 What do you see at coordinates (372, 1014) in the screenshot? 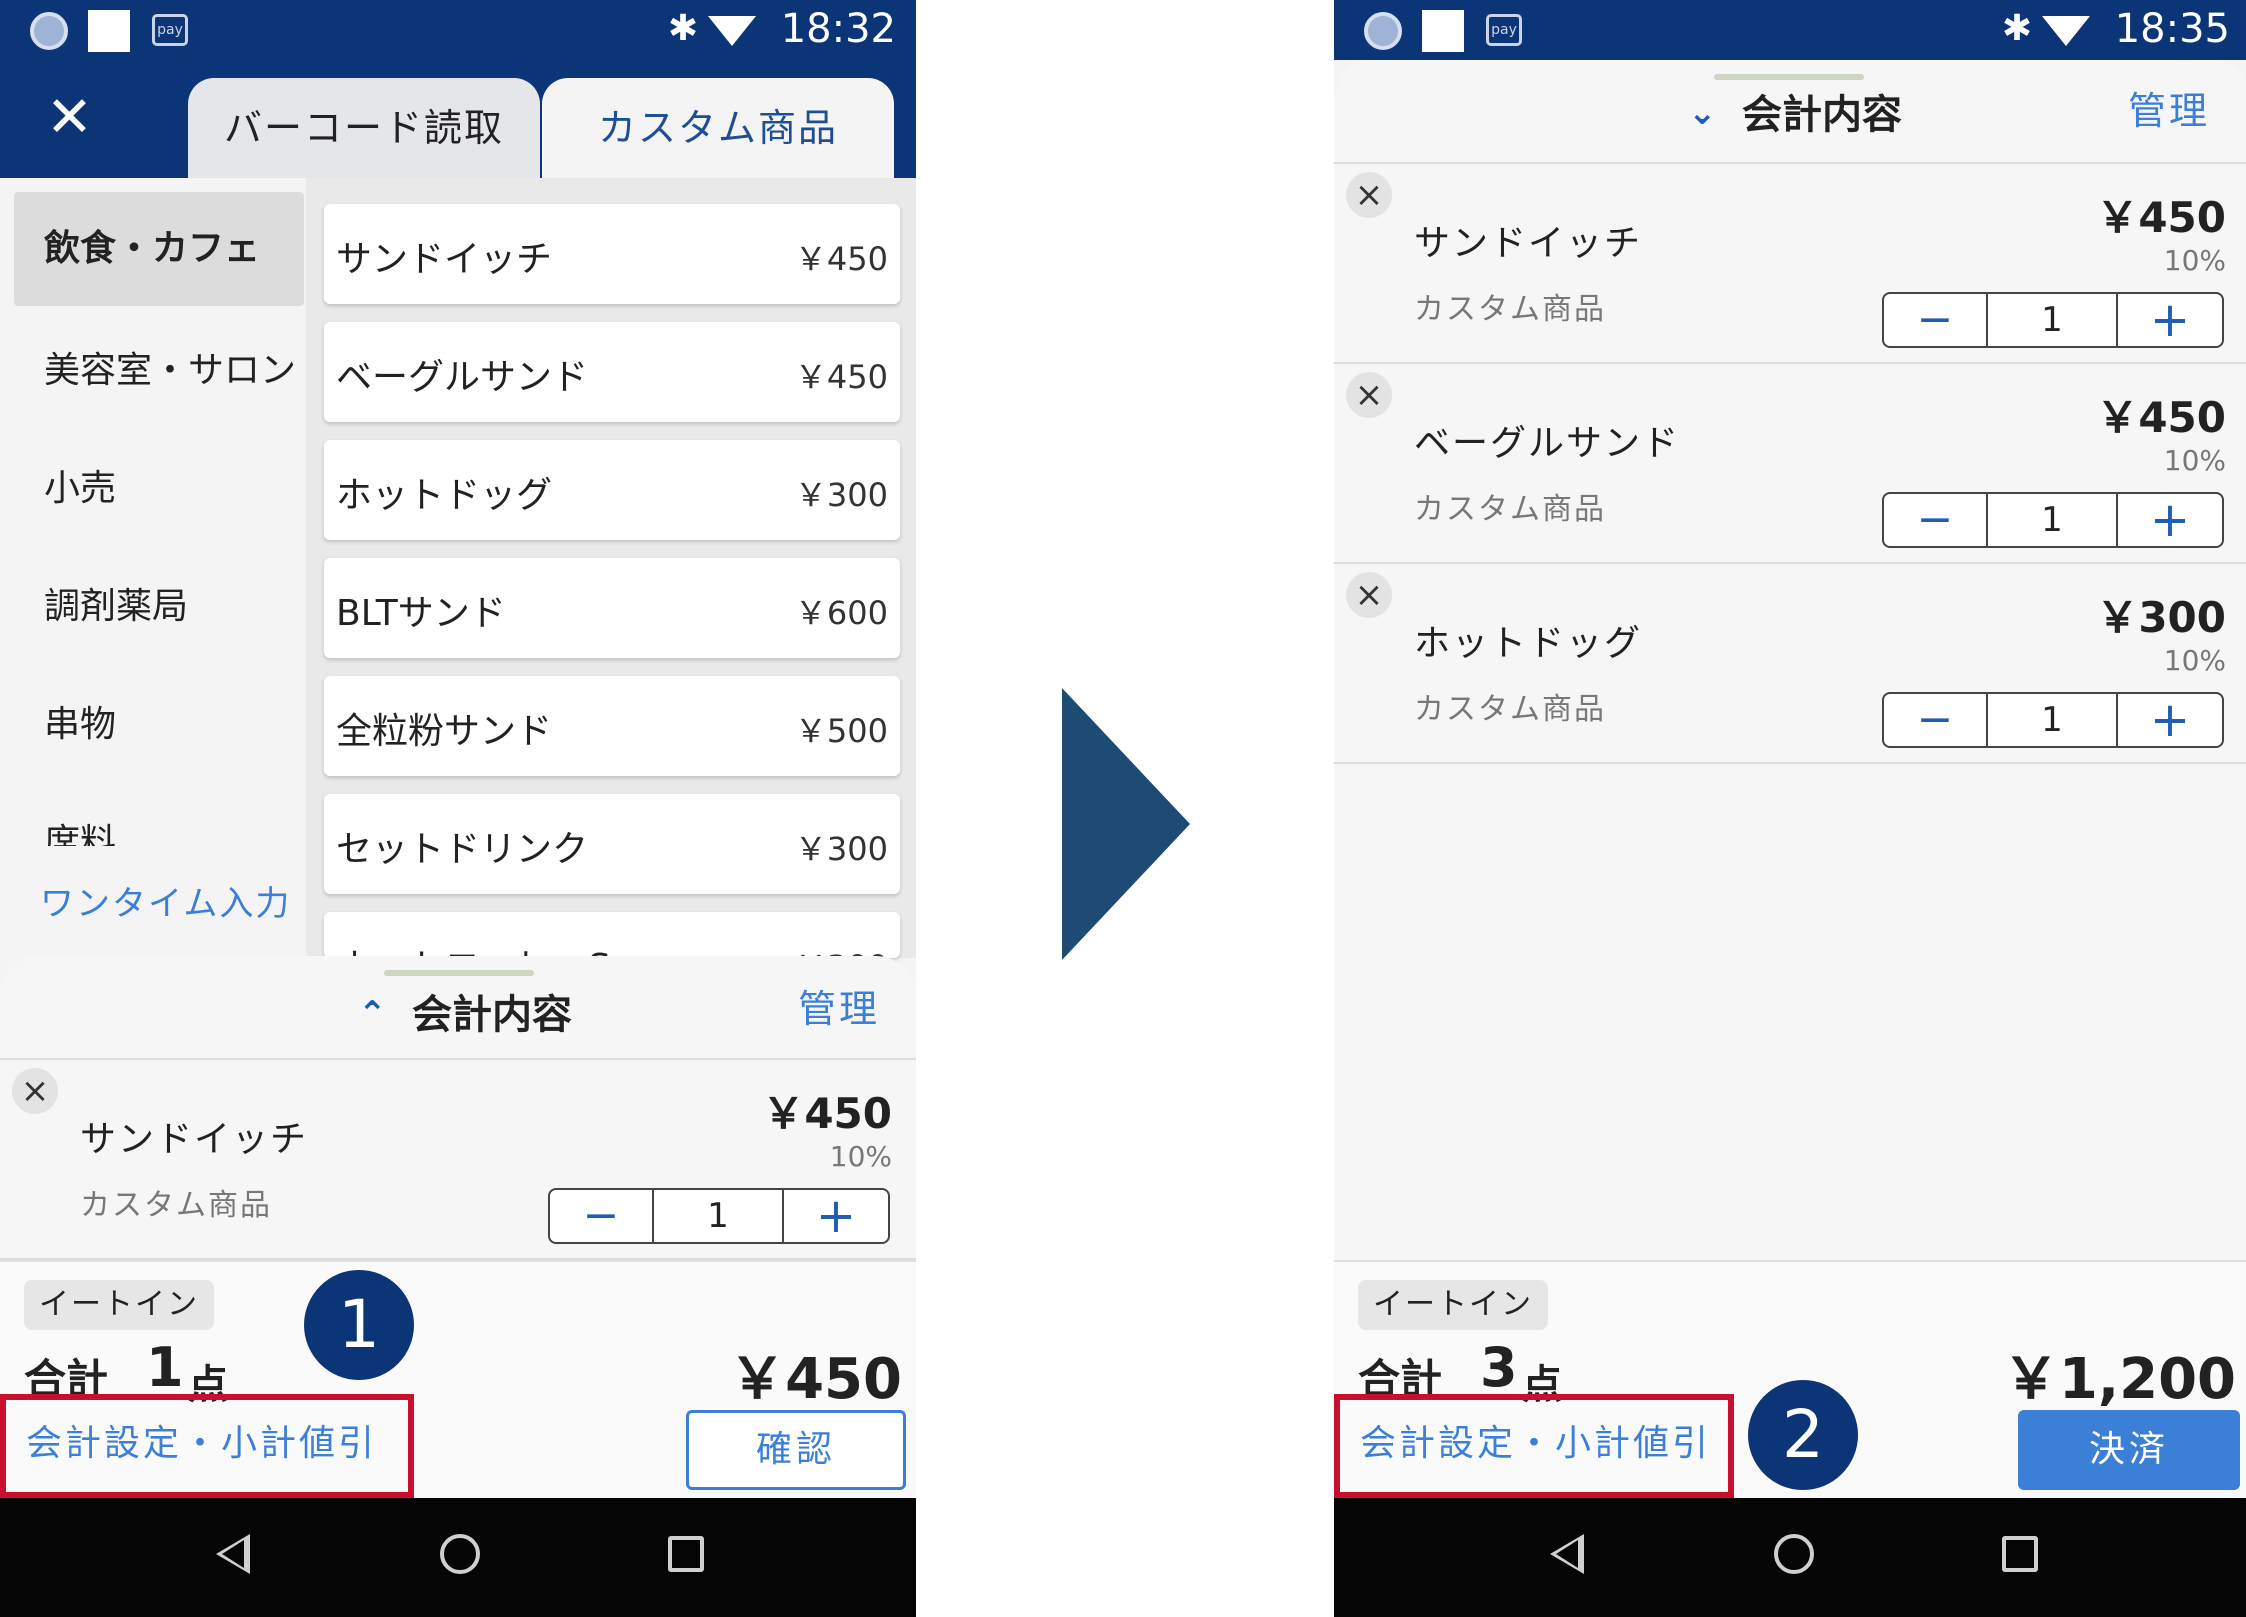
I see `chevron-up-icon: ⌃` at bounding box center [372, 1014].